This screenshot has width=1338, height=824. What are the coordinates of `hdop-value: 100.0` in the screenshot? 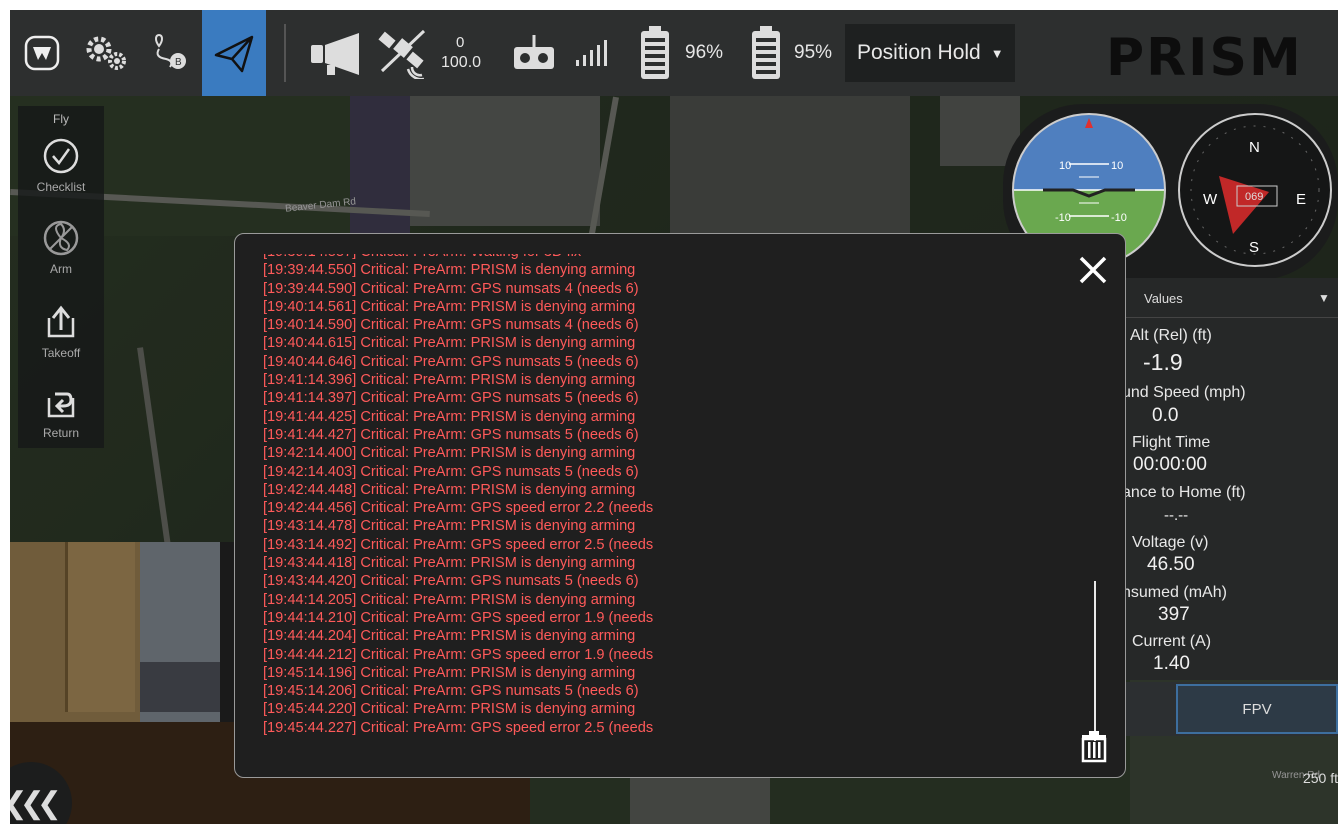 It's located at (461, 62).